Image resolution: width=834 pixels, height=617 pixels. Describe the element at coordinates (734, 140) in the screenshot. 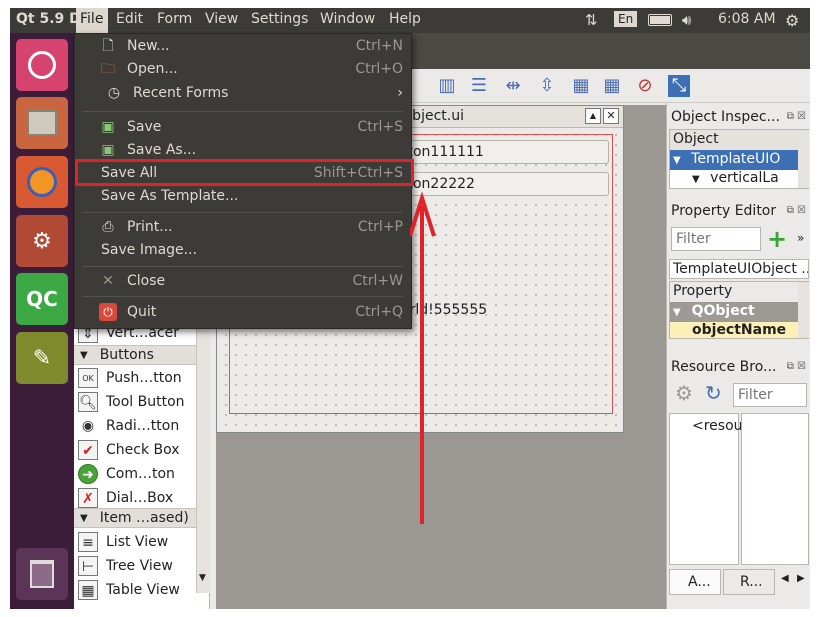

I see `object-column-header: Object` at that location.